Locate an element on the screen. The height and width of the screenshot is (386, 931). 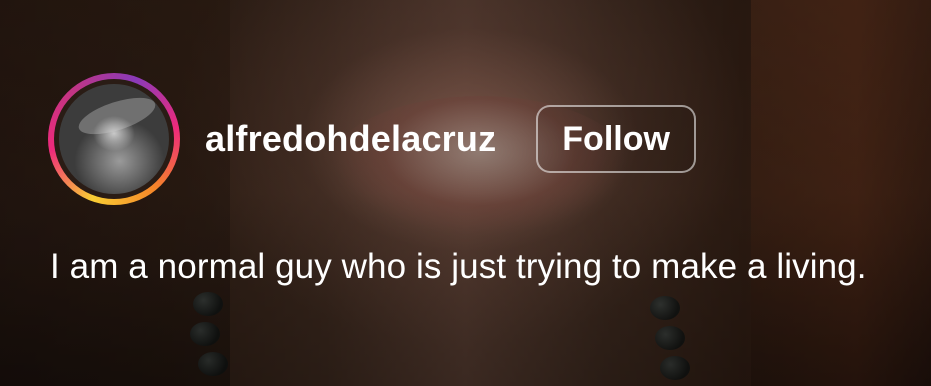
avatar-gap is located at coordinates (114, 139).